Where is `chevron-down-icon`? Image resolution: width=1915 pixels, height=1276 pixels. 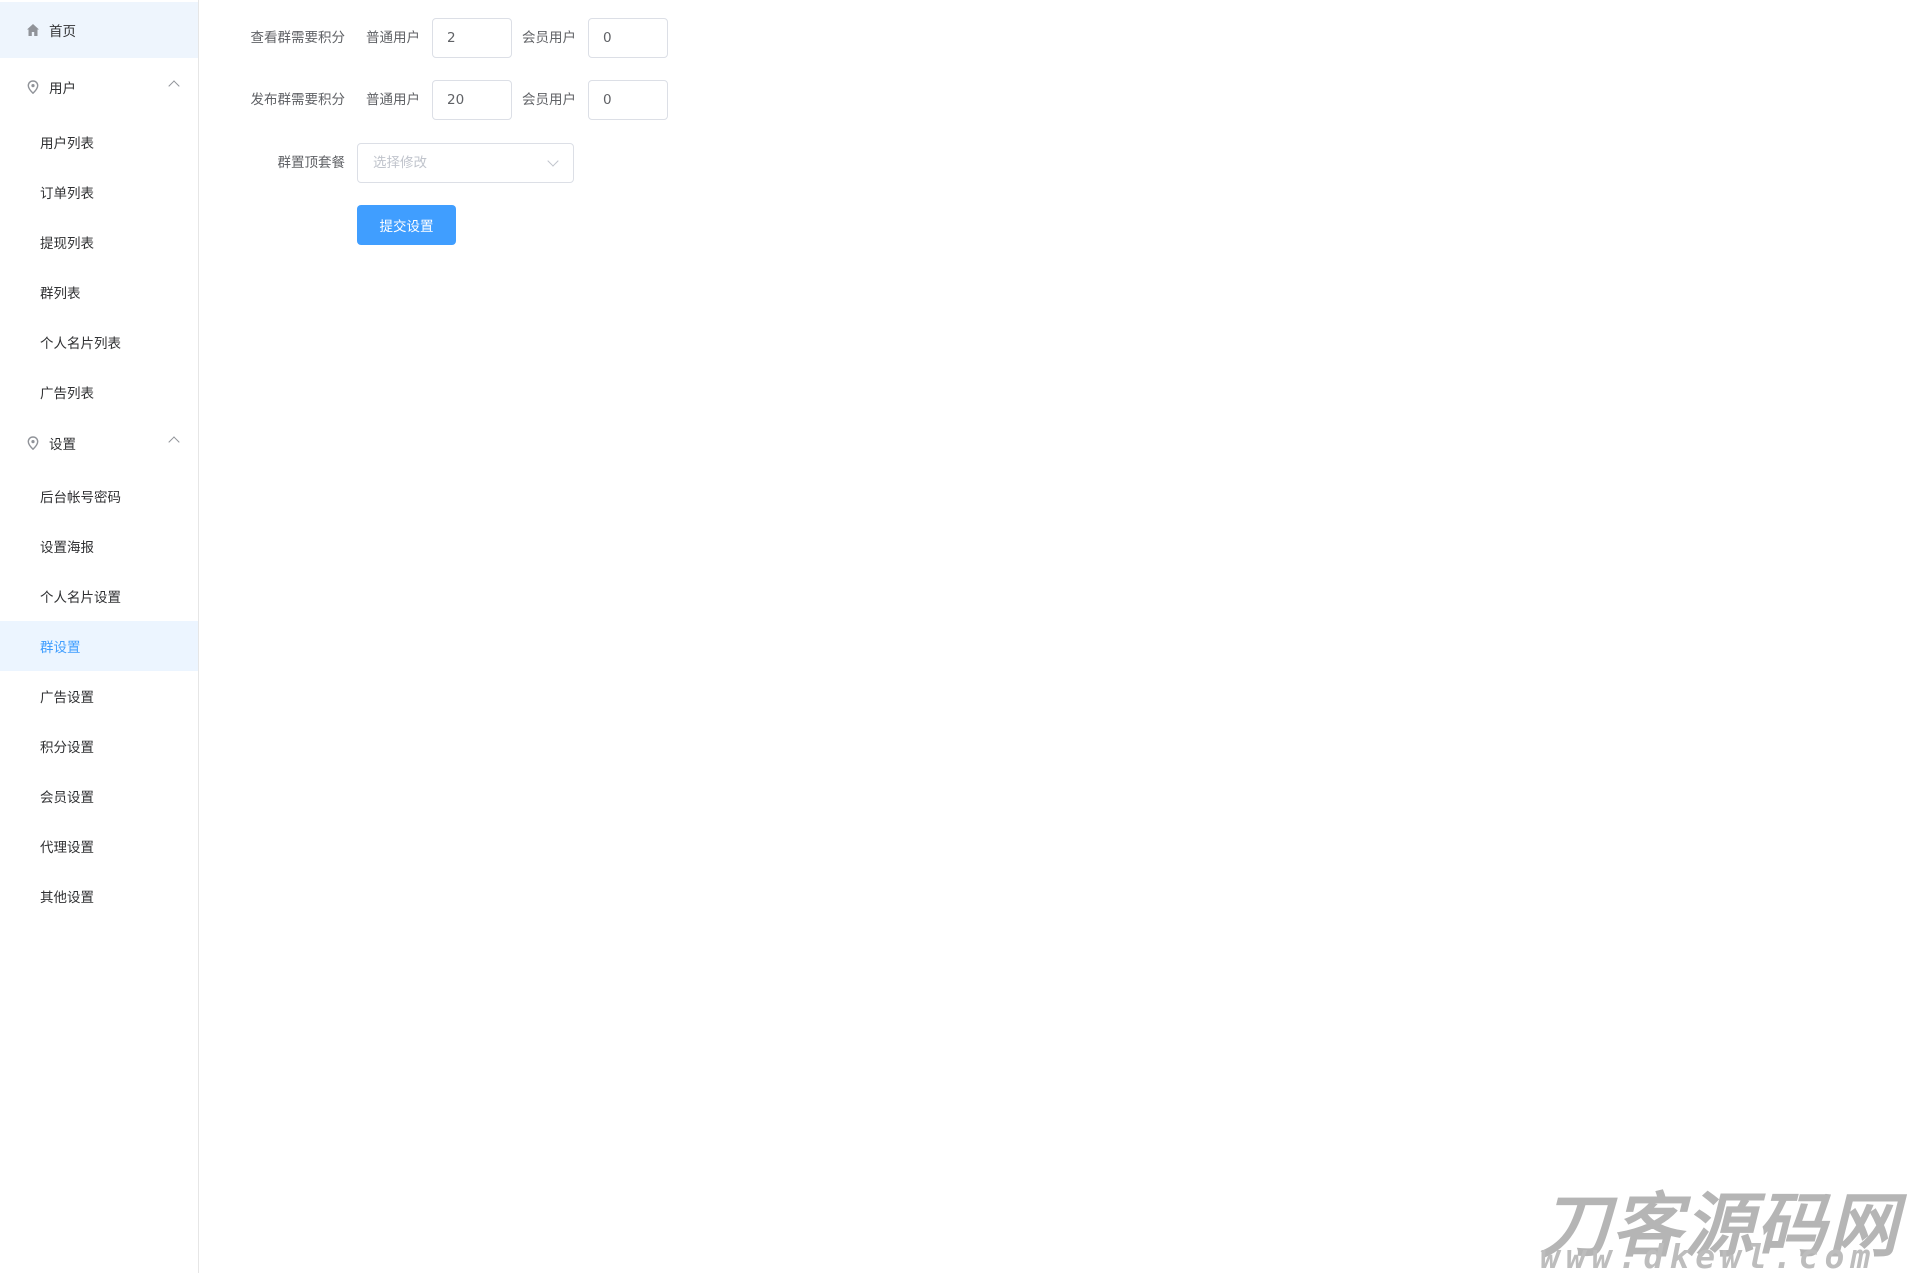 chevron-down-icon is located at coordinates (553, 161).